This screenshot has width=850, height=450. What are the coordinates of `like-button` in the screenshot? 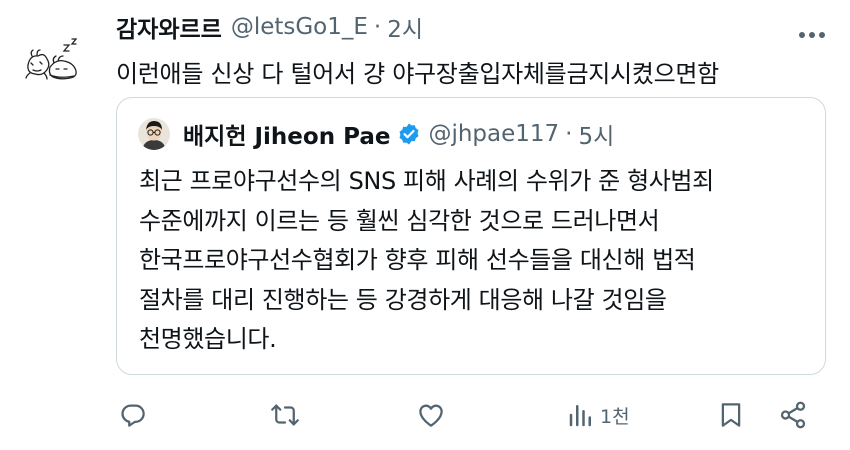 It's located at (431, 415).